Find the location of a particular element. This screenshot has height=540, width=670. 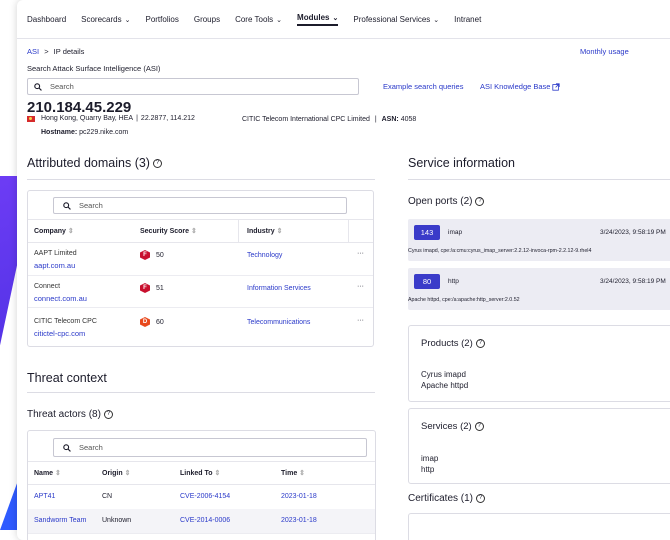

nav-groups: Groups is located at coordinates (207, 19).